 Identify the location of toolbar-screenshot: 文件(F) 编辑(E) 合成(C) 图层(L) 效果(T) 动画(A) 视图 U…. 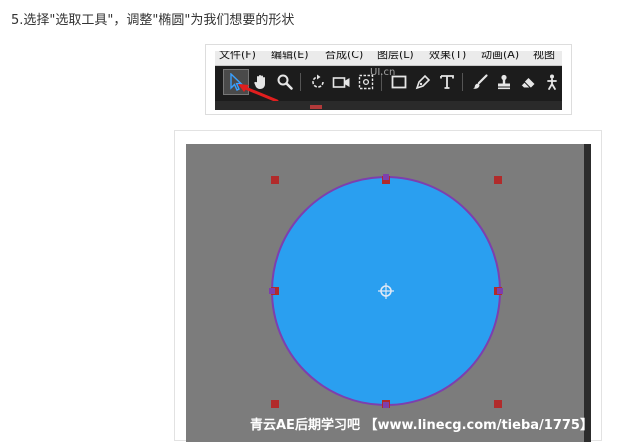
(388, 80).